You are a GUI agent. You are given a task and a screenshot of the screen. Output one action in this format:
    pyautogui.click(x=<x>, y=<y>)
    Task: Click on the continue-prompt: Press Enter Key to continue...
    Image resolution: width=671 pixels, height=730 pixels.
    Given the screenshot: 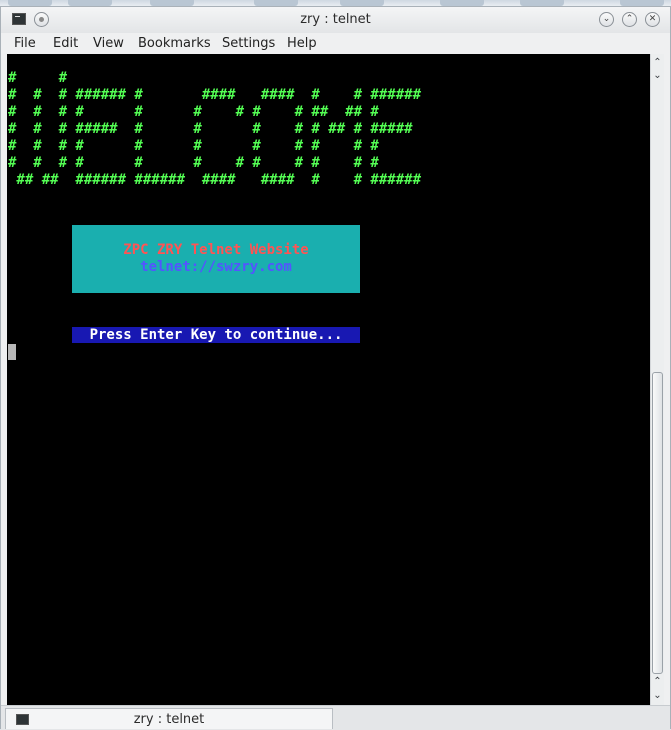 What is the action you would take?
    pyautogui.click(x=216, y=335)
    